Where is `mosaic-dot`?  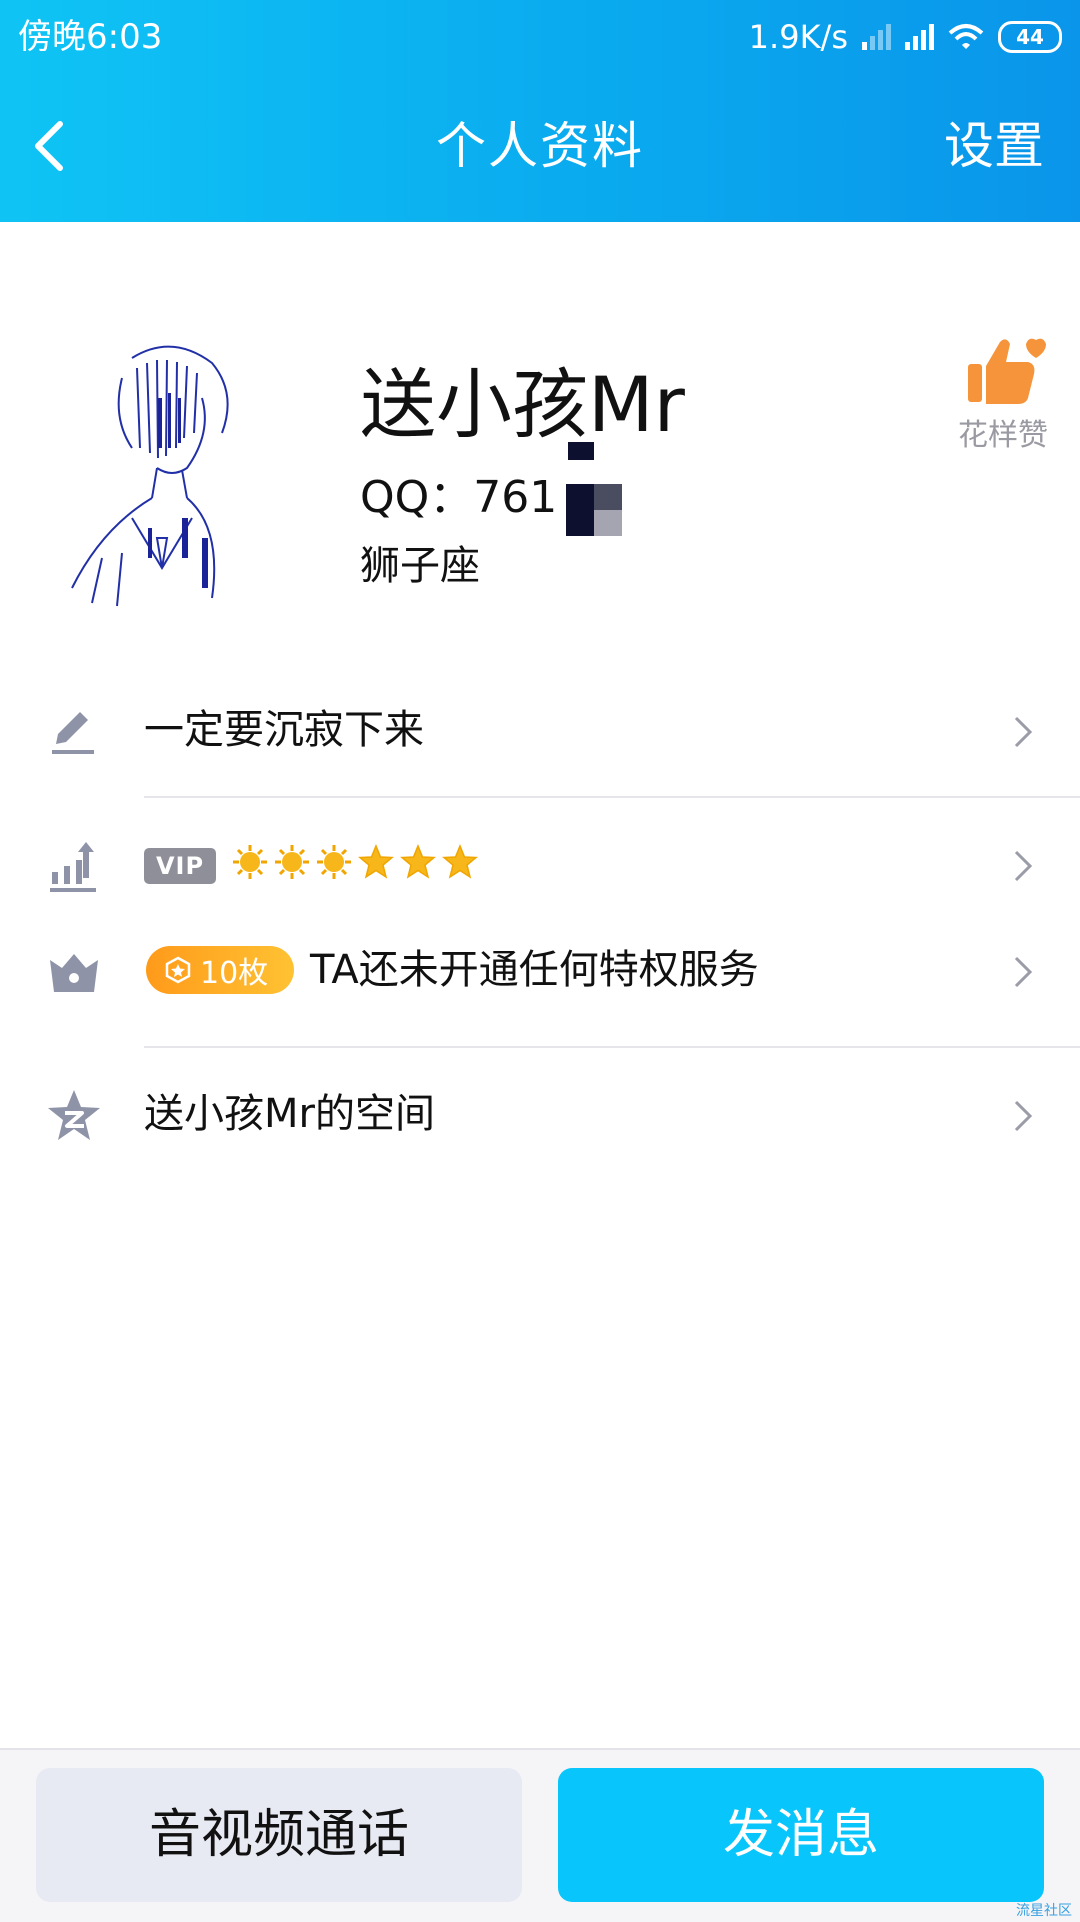
mosaic-dot is located at coordinates (581, 451).